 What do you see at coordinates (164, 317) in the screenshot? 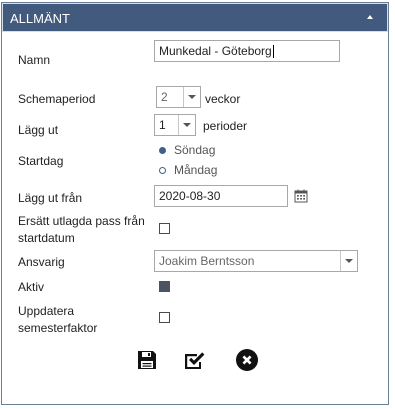
I see `update-vacation-checkbox` at bounding box center [164, 317].